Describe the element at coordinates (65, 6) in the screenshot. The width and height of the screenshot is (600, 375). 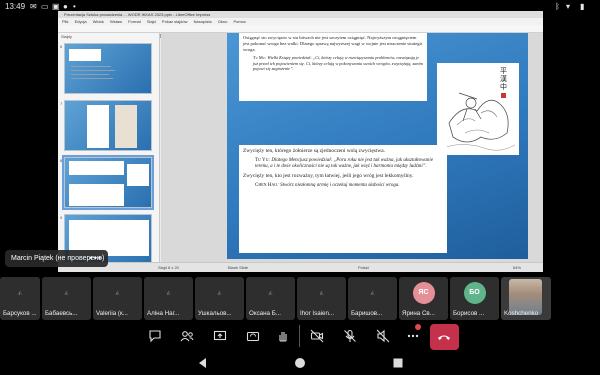
I see `microphone-icon: ●` at that location.